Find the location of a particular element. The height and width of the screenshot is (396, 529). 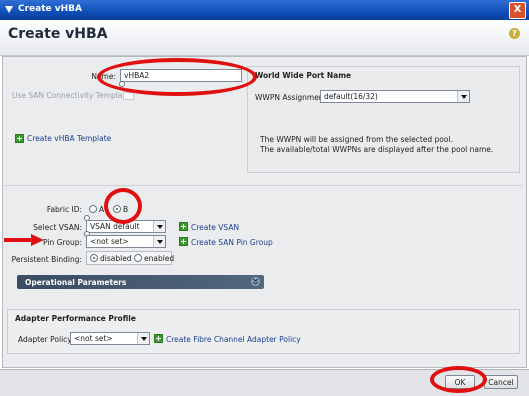

fabric-b-label: B is located at coordinates (126, 209).